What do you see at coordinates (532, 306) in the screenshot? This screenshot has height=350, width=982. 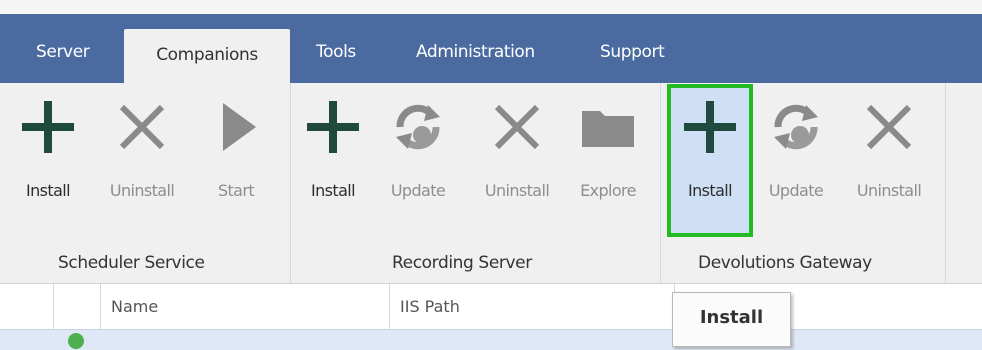 I see `column-header-iis-path: IIS Path` at bounding box center [532, 306].